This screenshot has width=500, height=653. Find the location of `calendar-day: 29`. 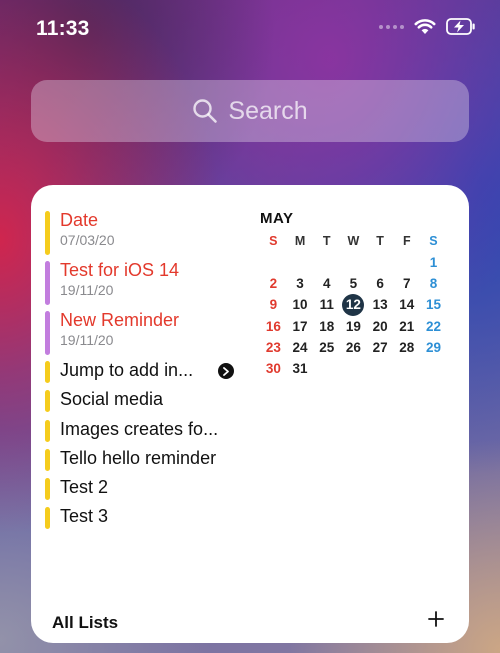

calendar-day: 29 is located at coordinates (433, 347).